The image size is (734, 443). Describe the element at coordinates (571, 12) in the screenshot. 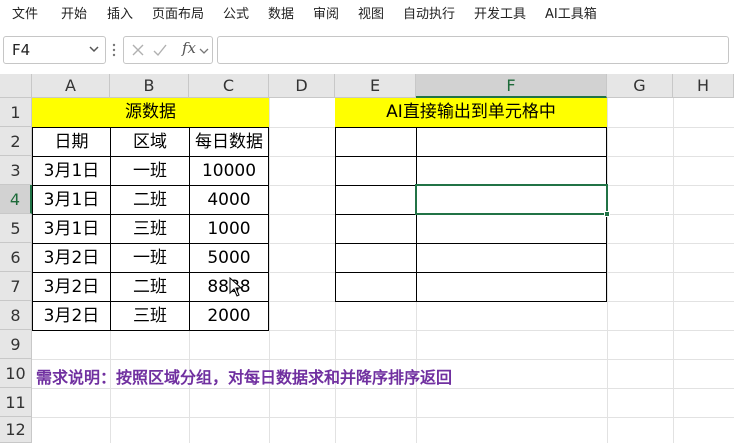

I see `menu-ai-toolbox: AI工具箱` at that location.